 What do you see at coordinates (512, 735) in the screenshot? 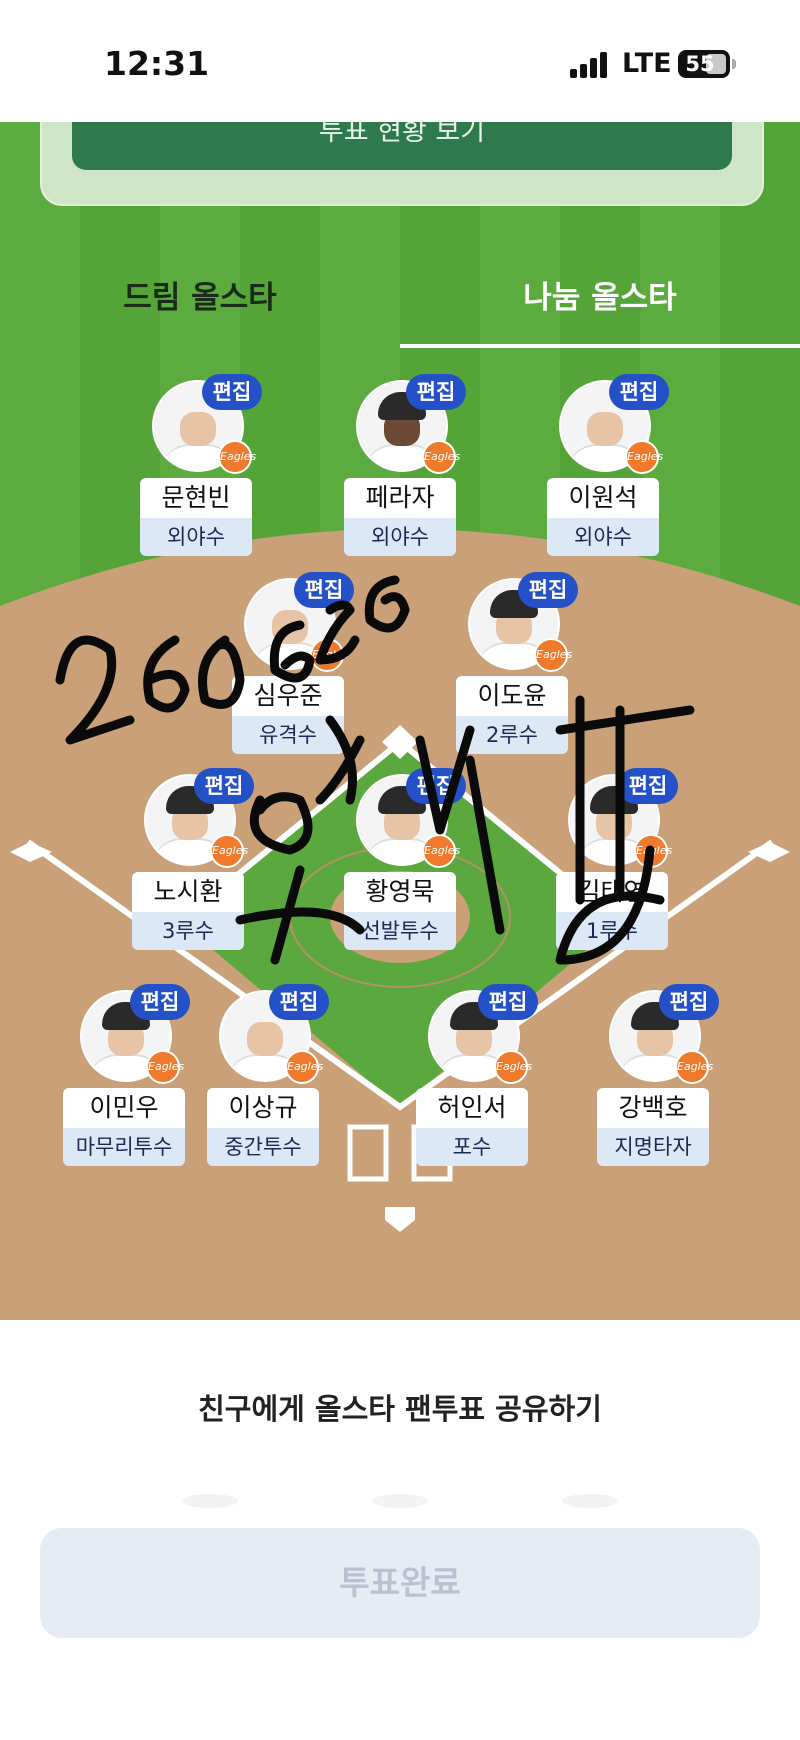
I see `player-position: 2루수` at bounding box center [512, 735].